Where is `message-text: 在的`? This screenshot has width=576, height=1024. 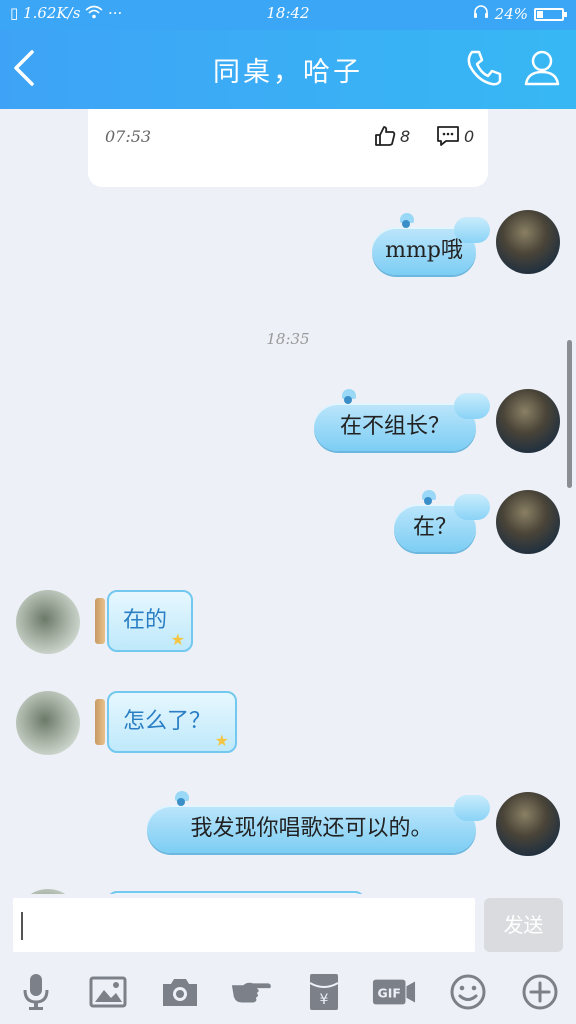 message-text: 在的 is located at coordinates (145, 620).